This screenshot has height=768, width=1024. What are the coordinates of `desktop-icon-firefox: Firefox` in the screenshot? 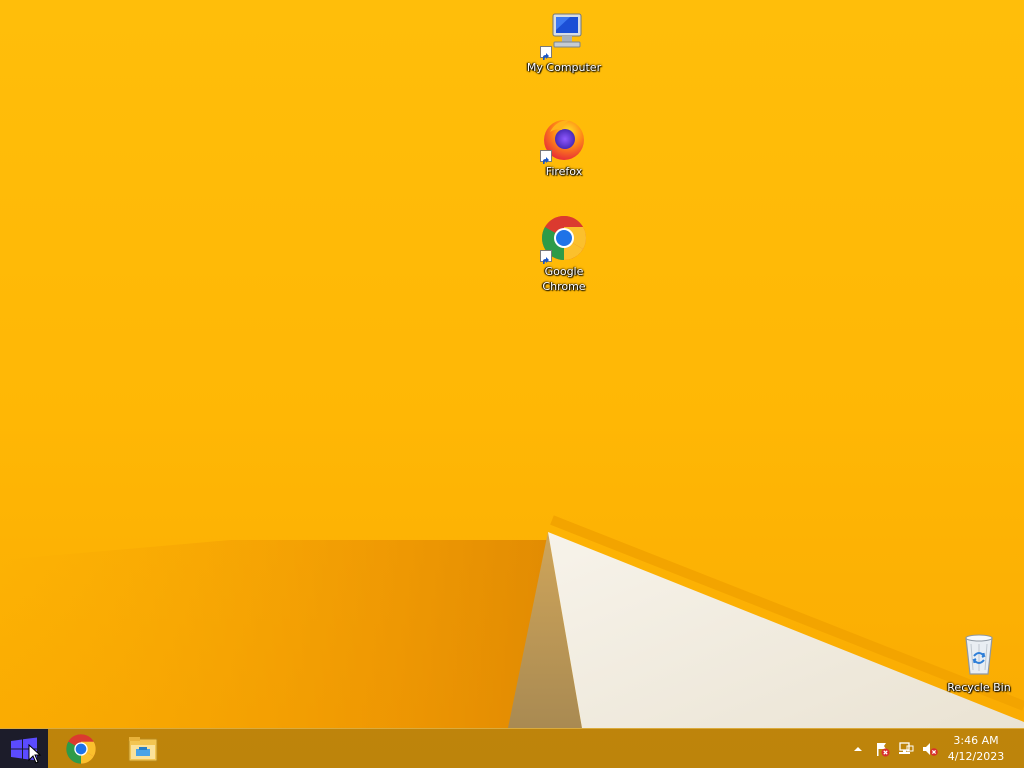 It's located at (564, 146).